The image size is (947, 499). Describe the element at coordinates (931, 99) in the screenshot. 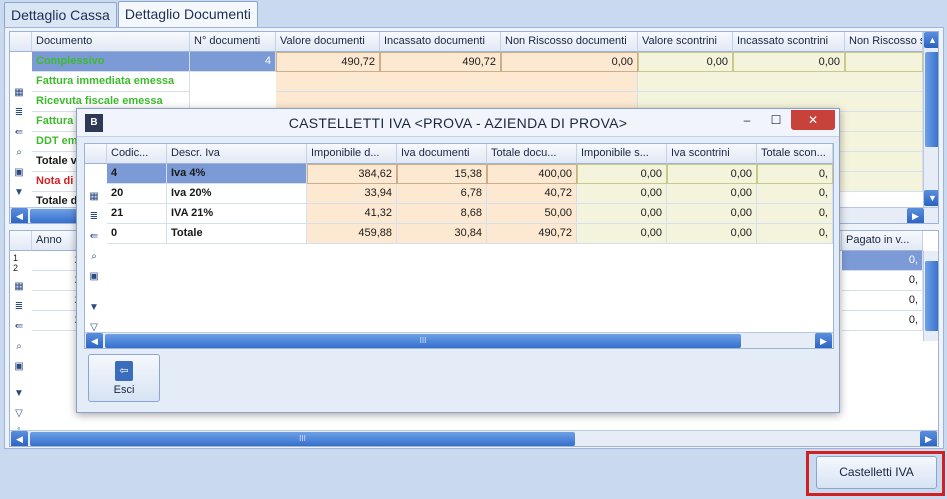

I see `top-grid-vscroll-thumb` at that location.